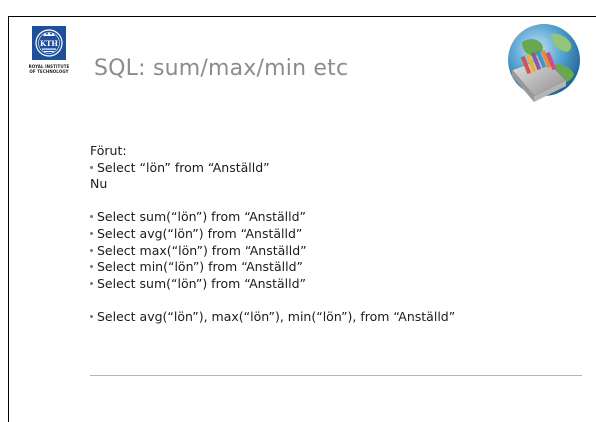 This screenshot has height=422, width=596. I want to click on slide-frame-top, so click(302, 16).